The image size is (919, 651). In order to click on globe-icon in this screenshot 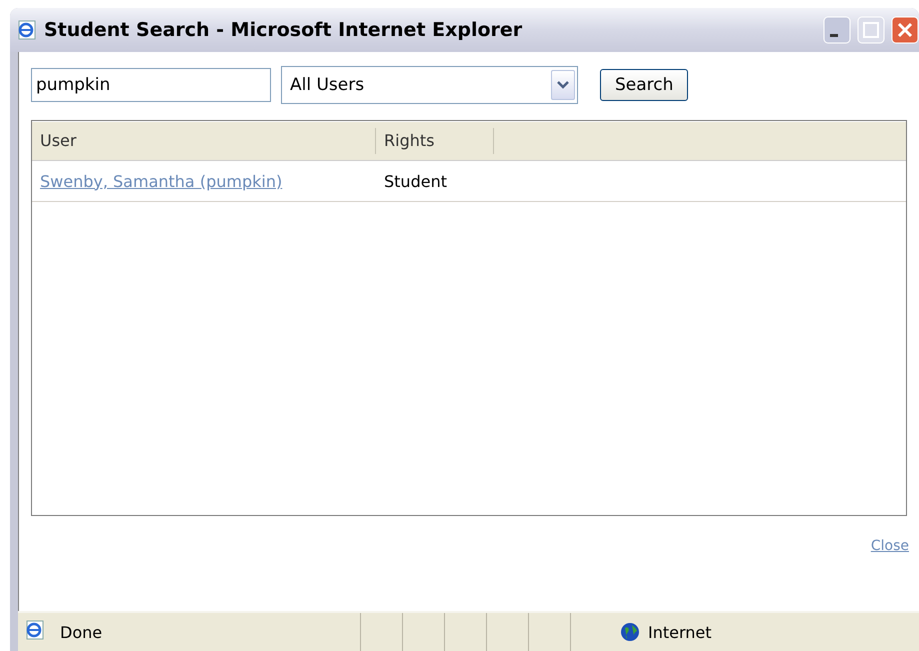, I will do `click(630, 632)`.